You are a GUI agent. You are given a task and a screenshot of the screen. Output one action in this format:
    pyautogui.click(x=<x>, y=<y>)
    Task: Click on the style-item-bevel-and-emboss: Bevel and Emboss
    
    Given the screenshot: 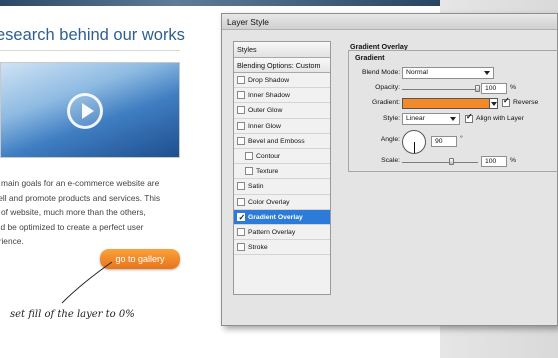 What is the action you would take?
    pyautogui.click(x=282, y=141)
    